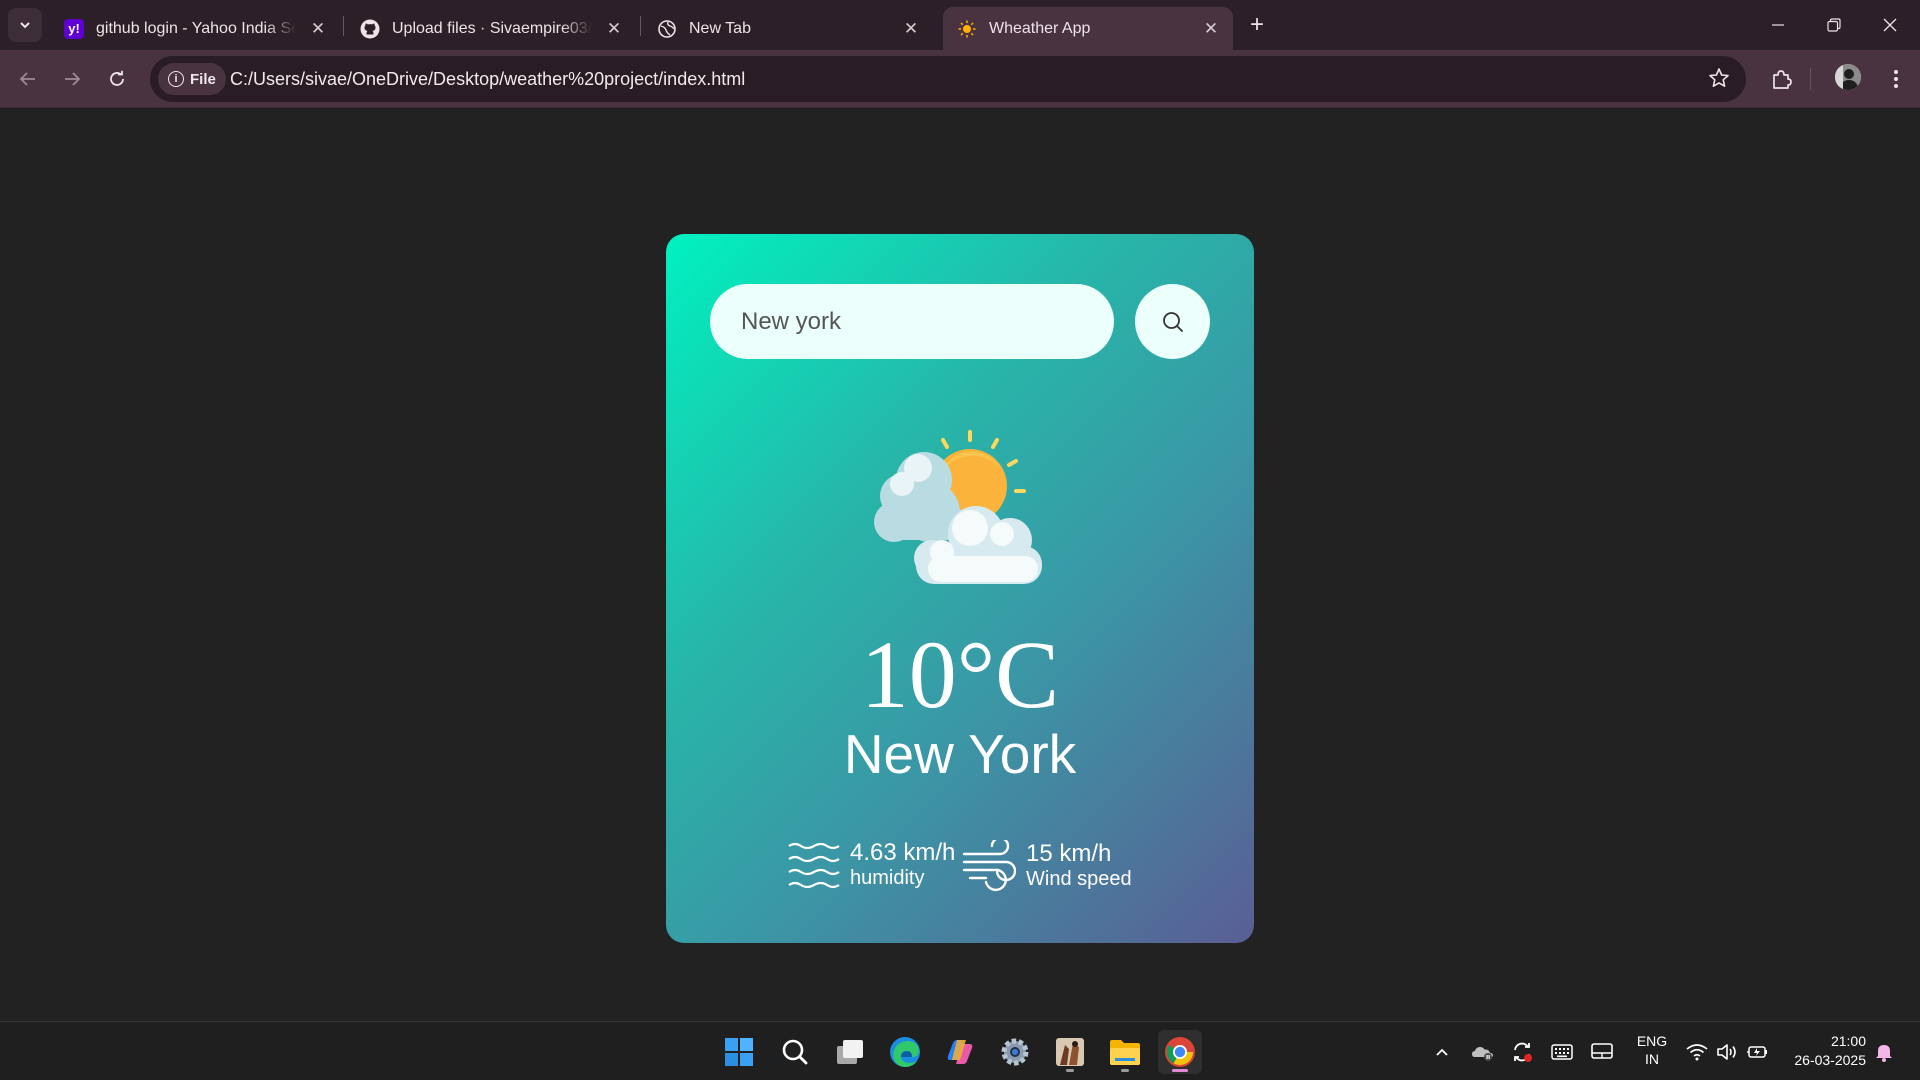  I want to click on reload-button, so click(117, 79).